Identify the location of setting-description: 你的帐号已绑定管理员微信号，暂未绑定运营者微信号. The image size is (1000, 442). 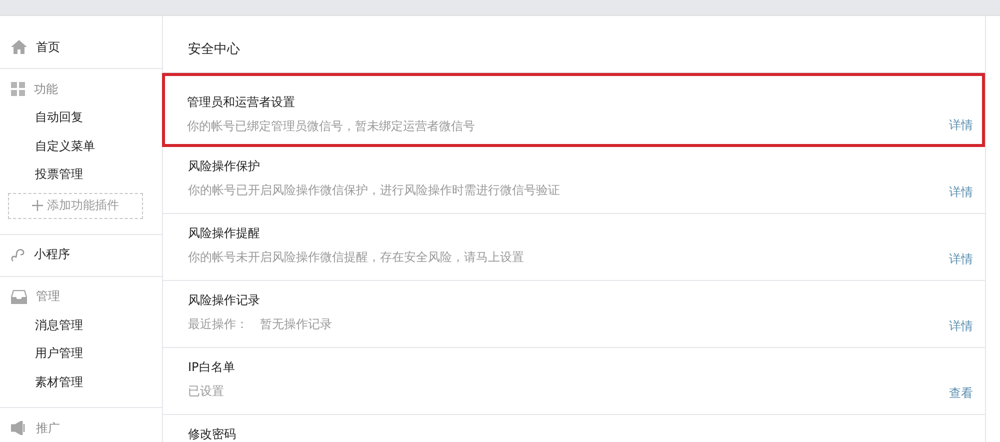
(331, 126).